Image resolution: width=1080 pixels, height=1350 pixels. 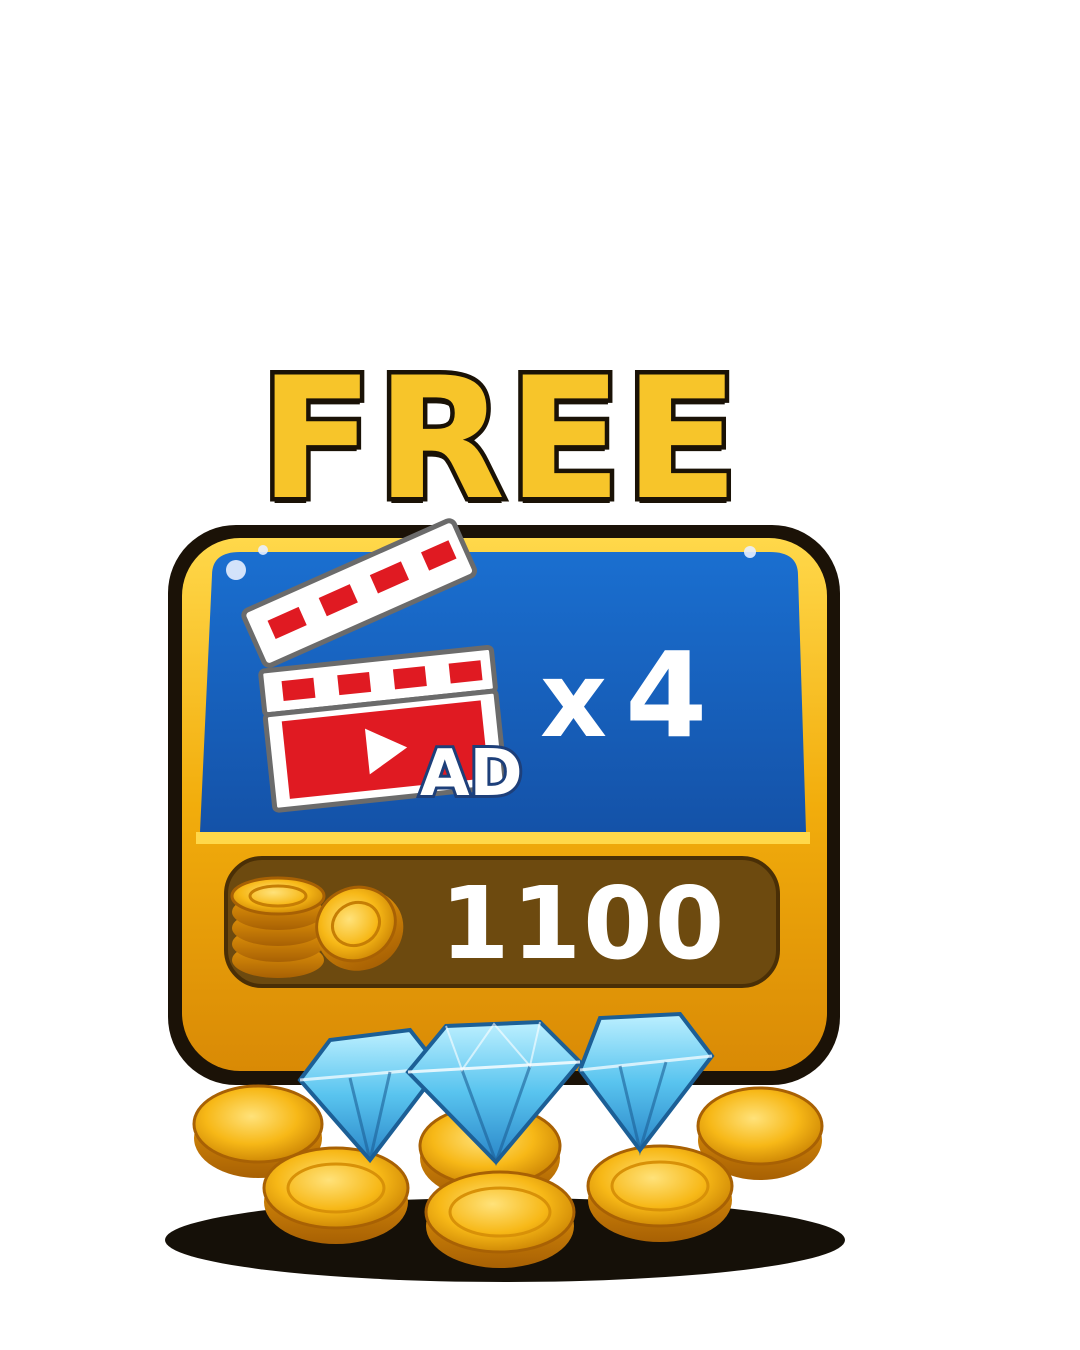 I want to click on diamond-icon, so click(x=646, y=1083).